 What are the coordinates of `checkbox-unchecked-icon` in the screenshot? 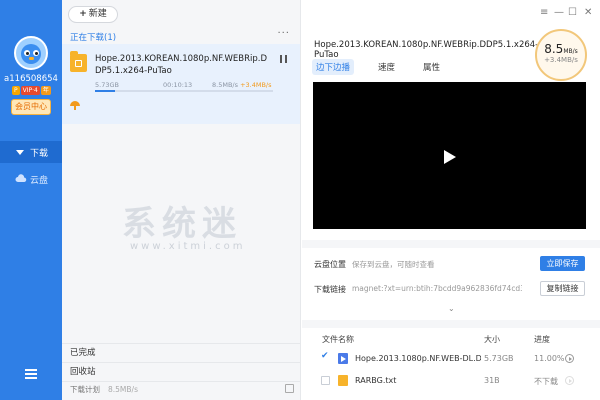 It's located at (325, 380).